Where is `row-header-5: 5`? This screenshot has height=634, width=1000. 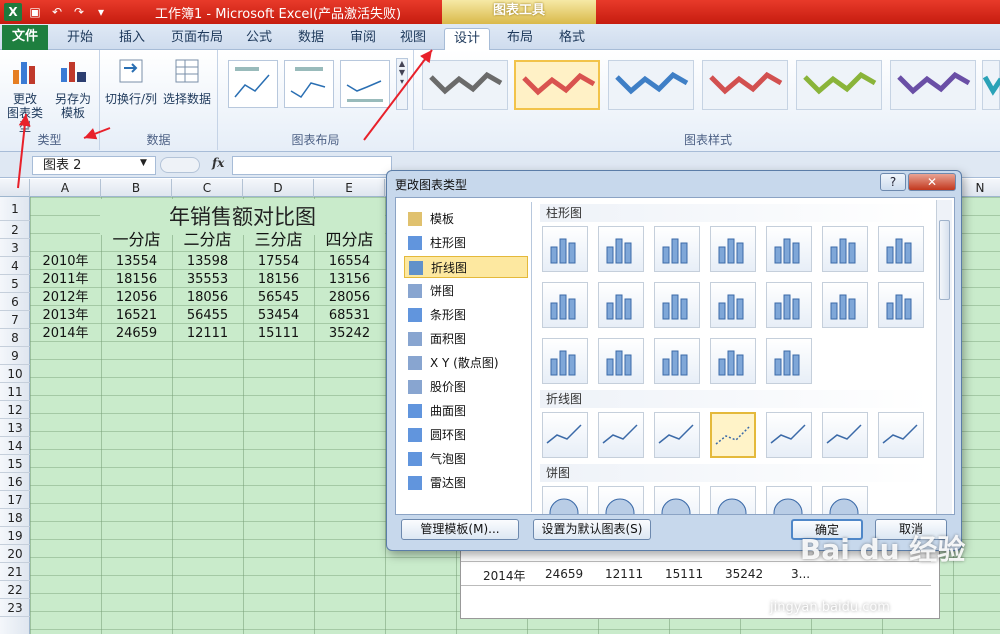 row-header-5: 5 is located at coordinates (15, 284).